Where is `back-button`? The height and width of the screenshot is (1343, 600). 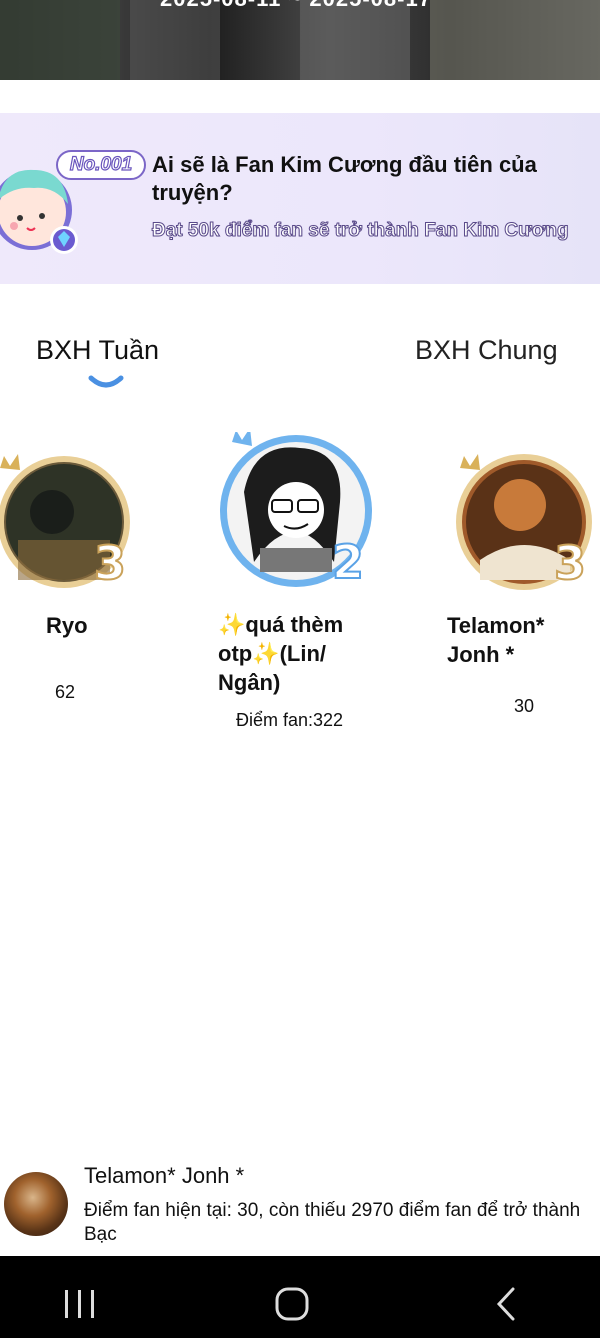
back-button is located at coordinates (505, 1297).